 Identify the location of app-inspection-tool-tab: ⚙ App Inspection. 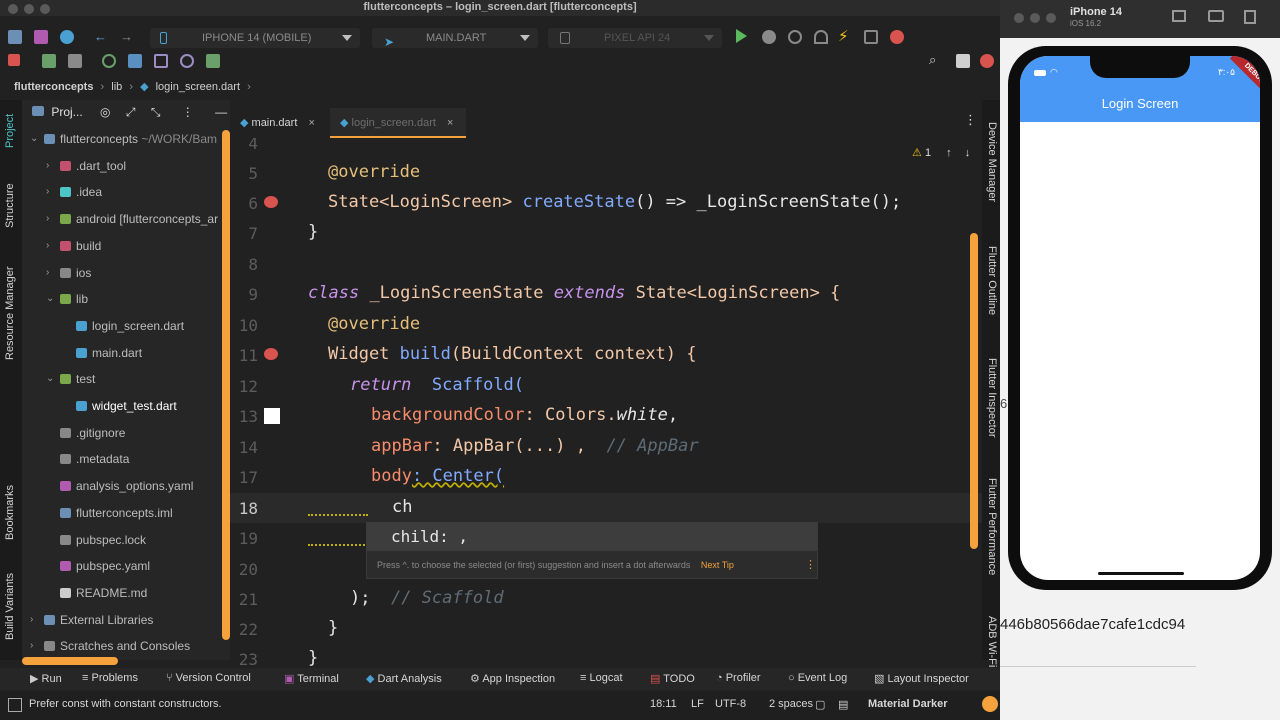
(512, 678).